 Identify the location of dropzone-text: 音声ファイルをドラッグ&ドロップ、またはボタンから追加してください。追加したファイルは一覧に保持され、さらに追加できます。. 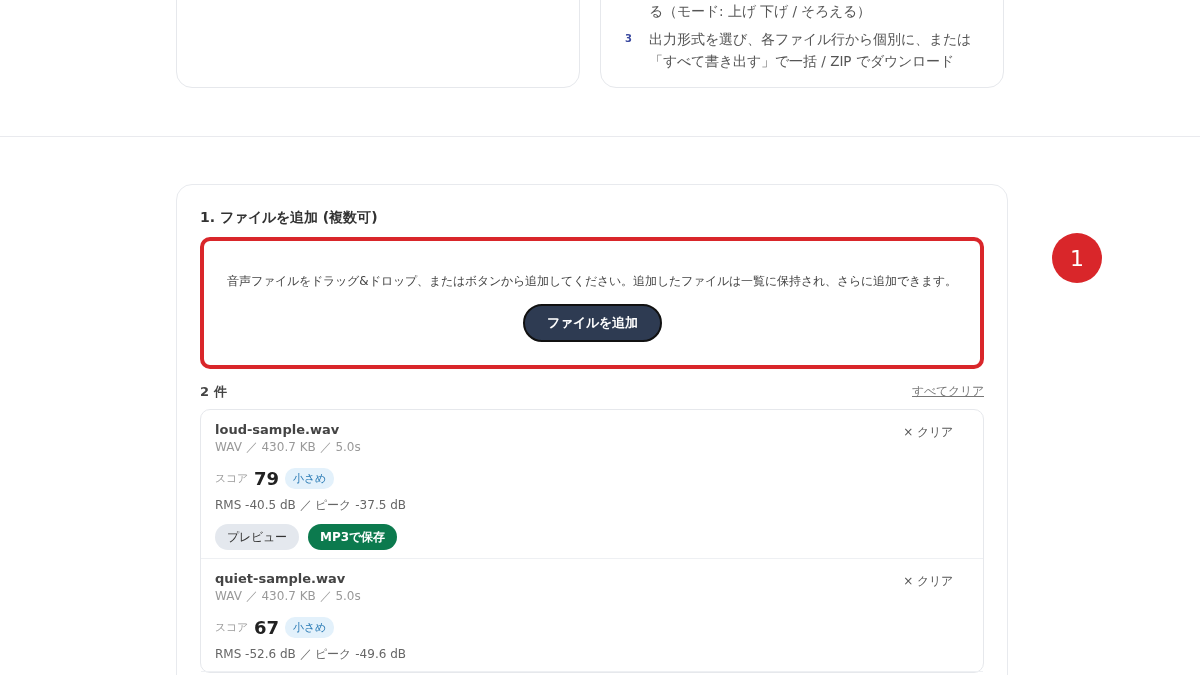
(592, 281).